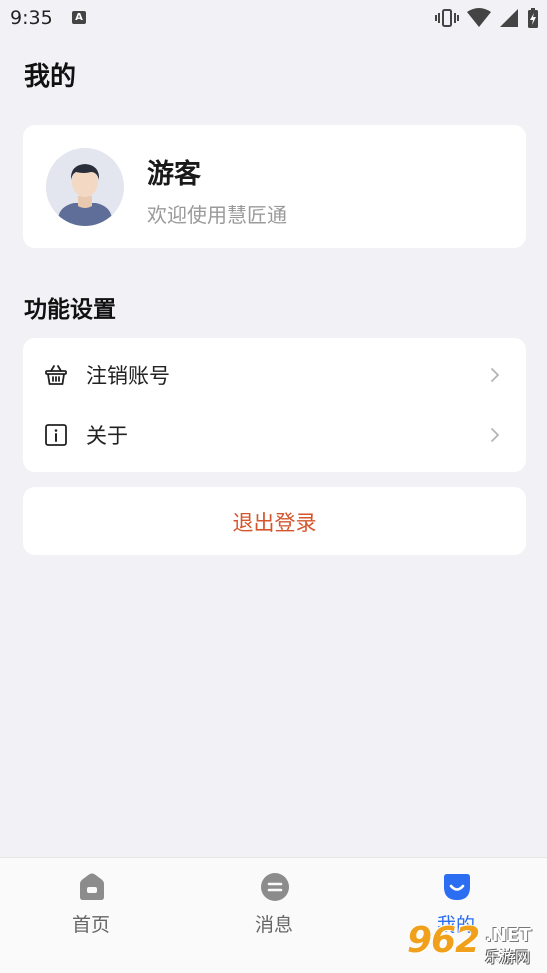  I want to click on avatar, so click(85, 187).